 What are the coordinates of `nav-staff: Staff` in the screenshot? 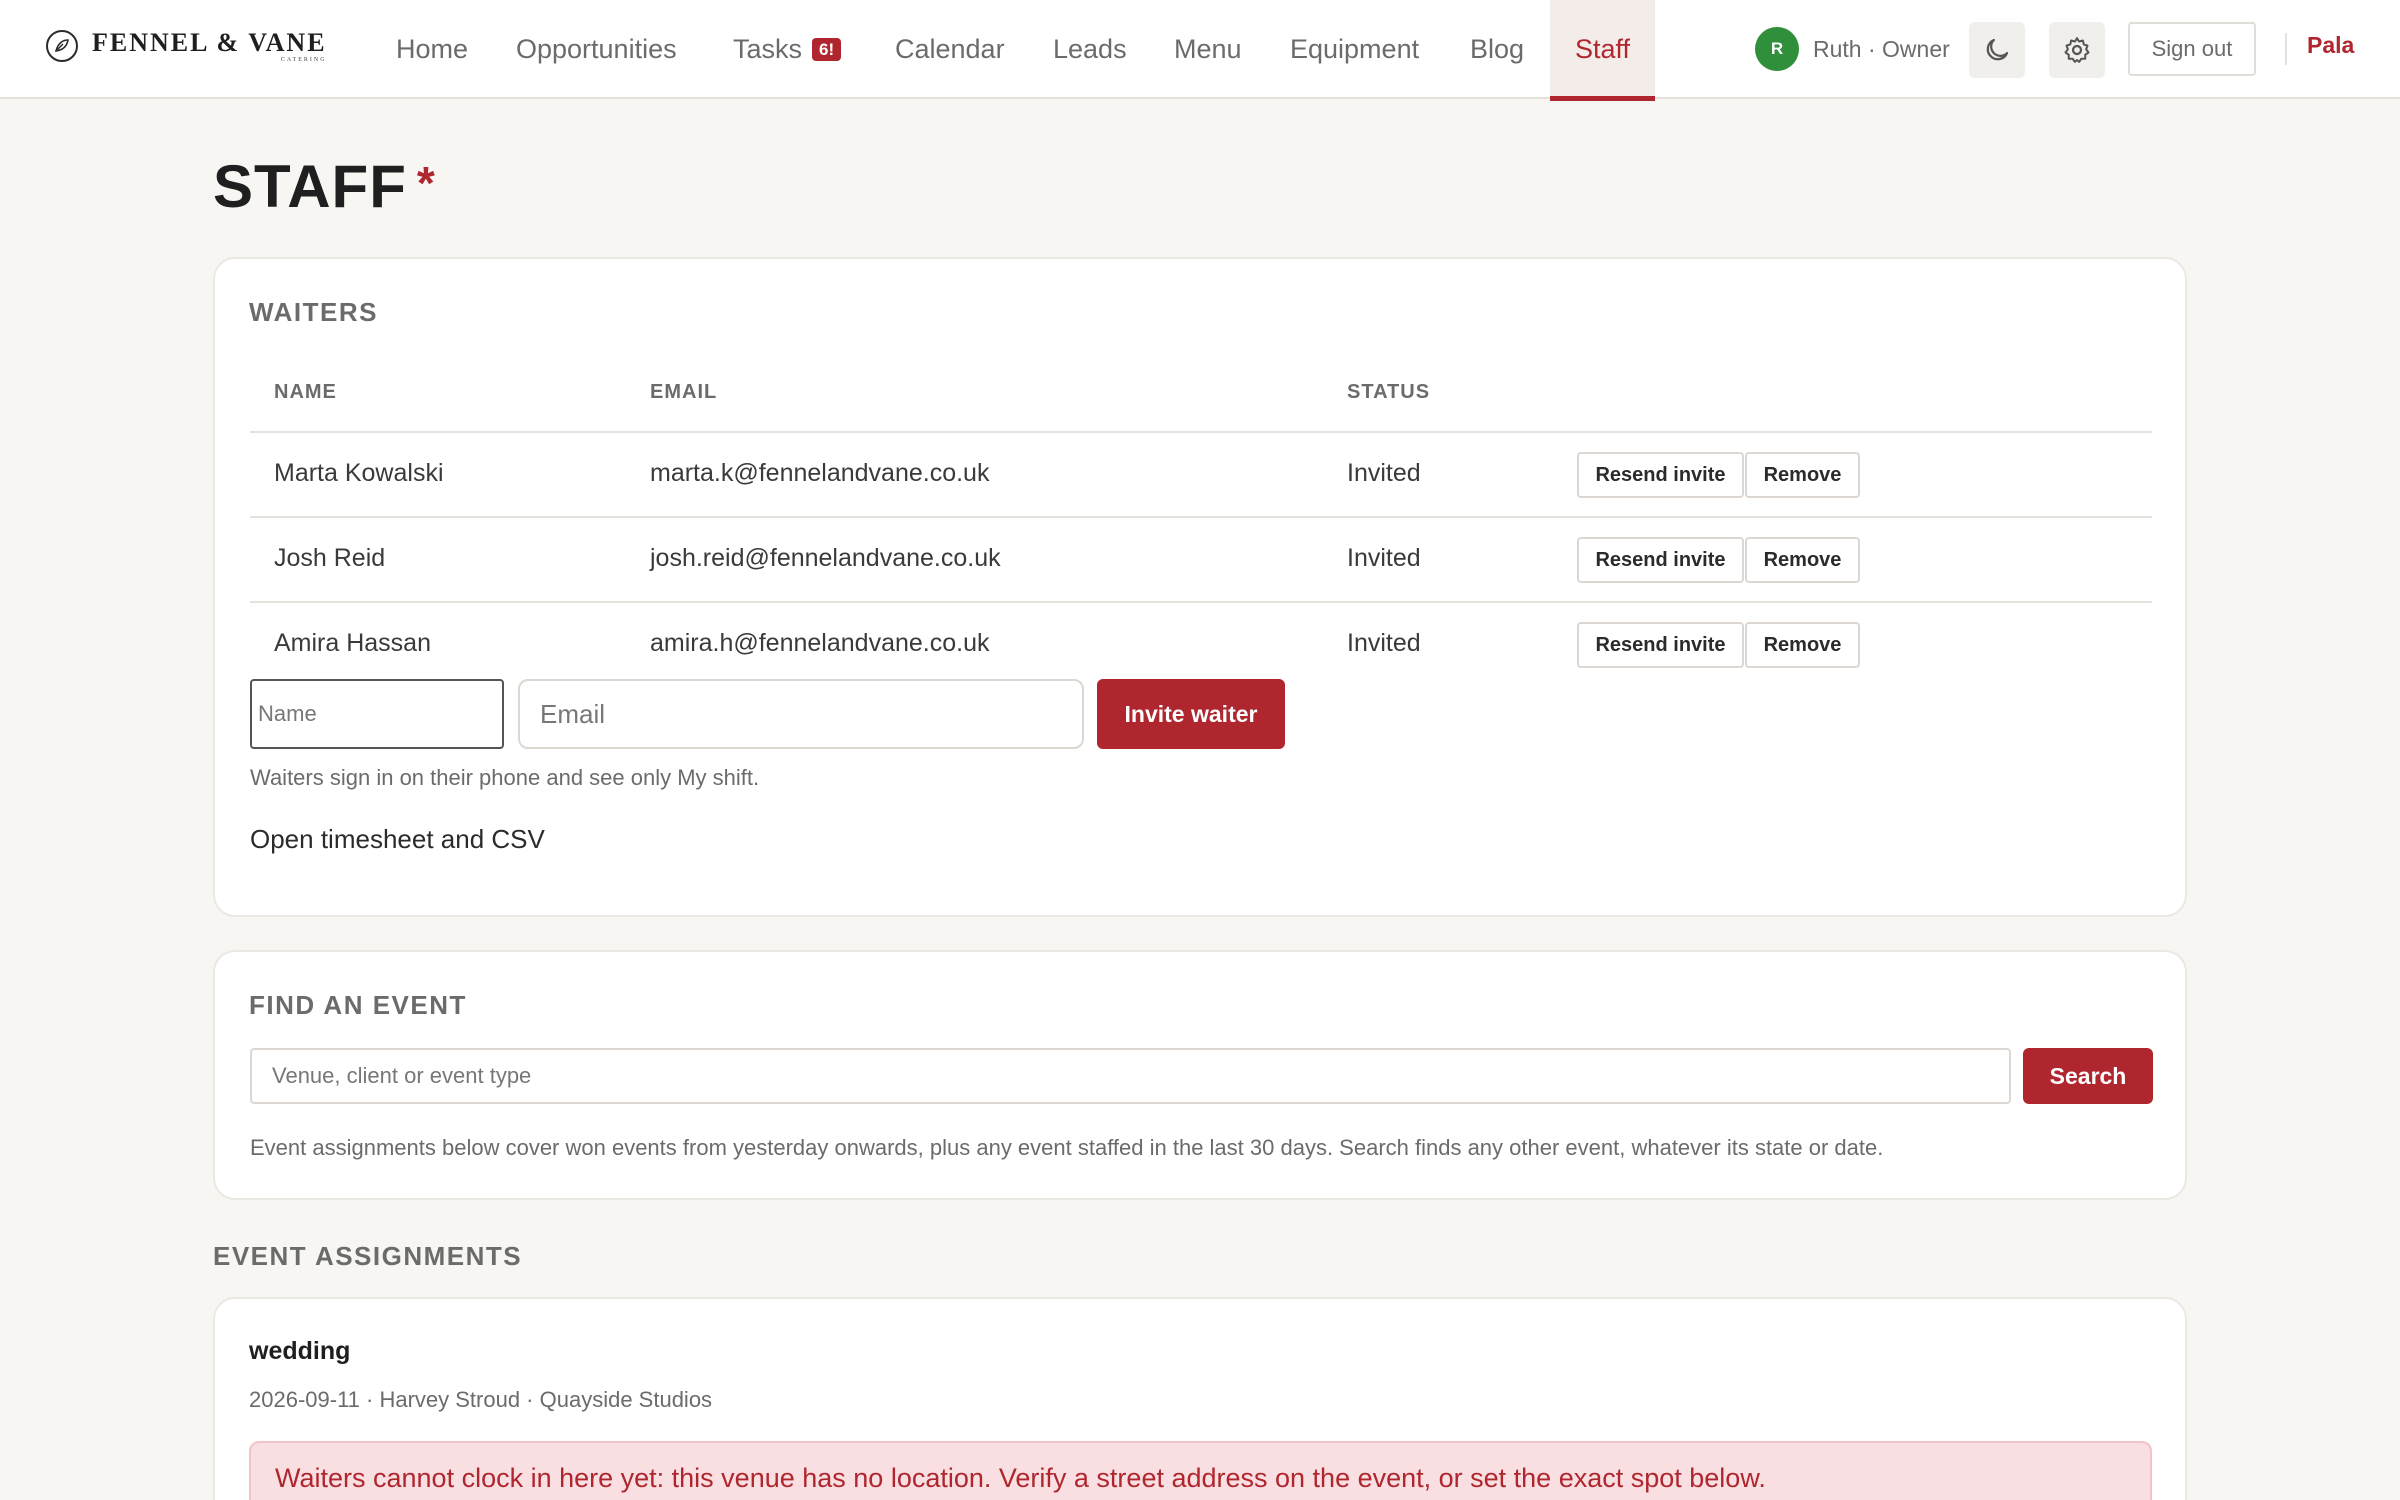 It's located at (1602, 50).